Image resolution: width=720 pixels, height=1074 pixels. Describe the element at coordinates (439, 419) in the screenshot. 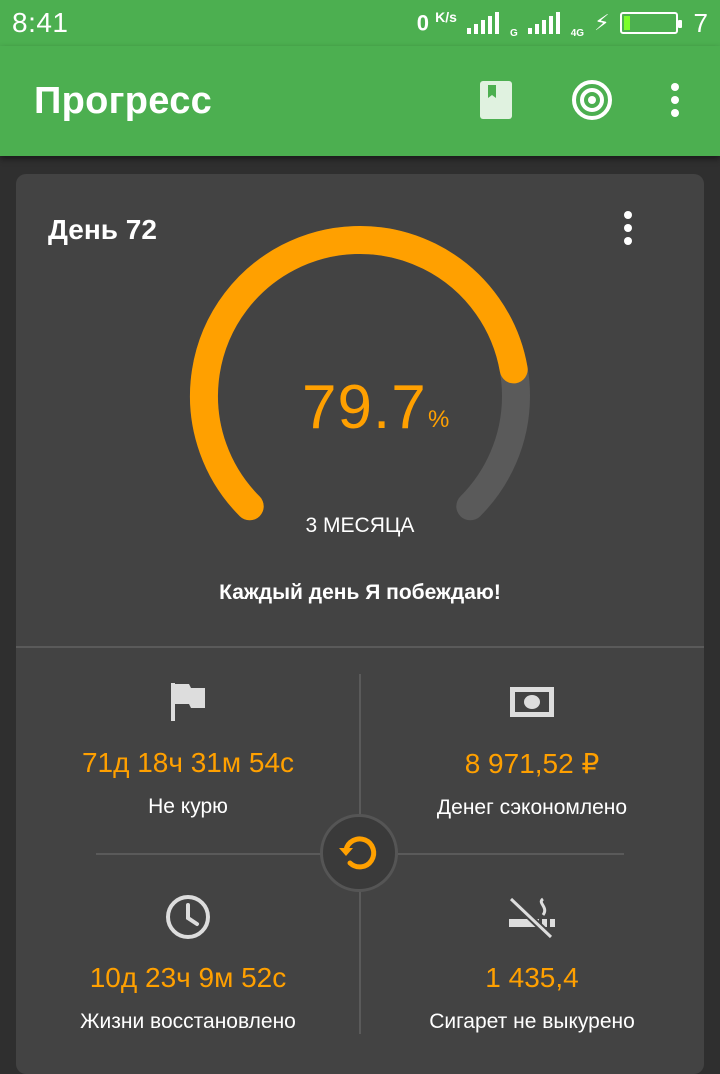

I see `percent-sign: %` at that location.